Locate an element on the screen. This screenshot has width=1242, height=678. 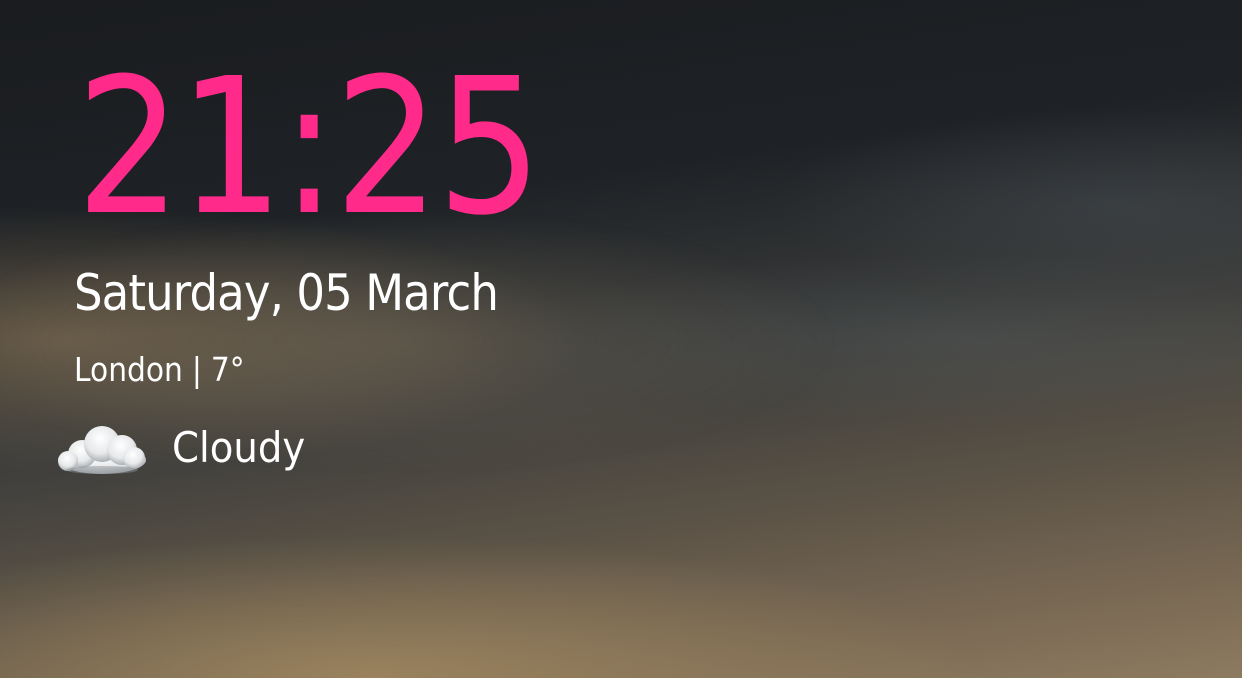
clock-time: 21:25 is located at coordinates (309, 147).